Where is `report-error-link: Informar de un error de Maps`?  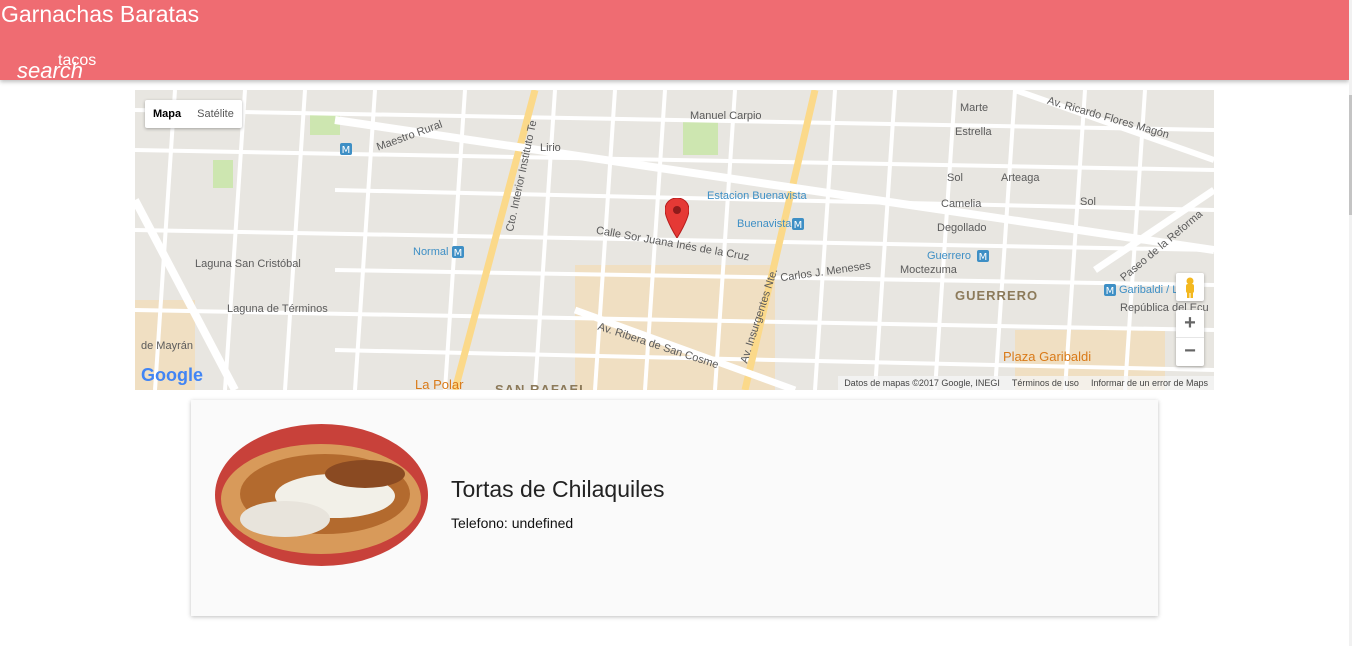 report-error-link: Informar de un error de Maps is located at coordinates (1149, 383).